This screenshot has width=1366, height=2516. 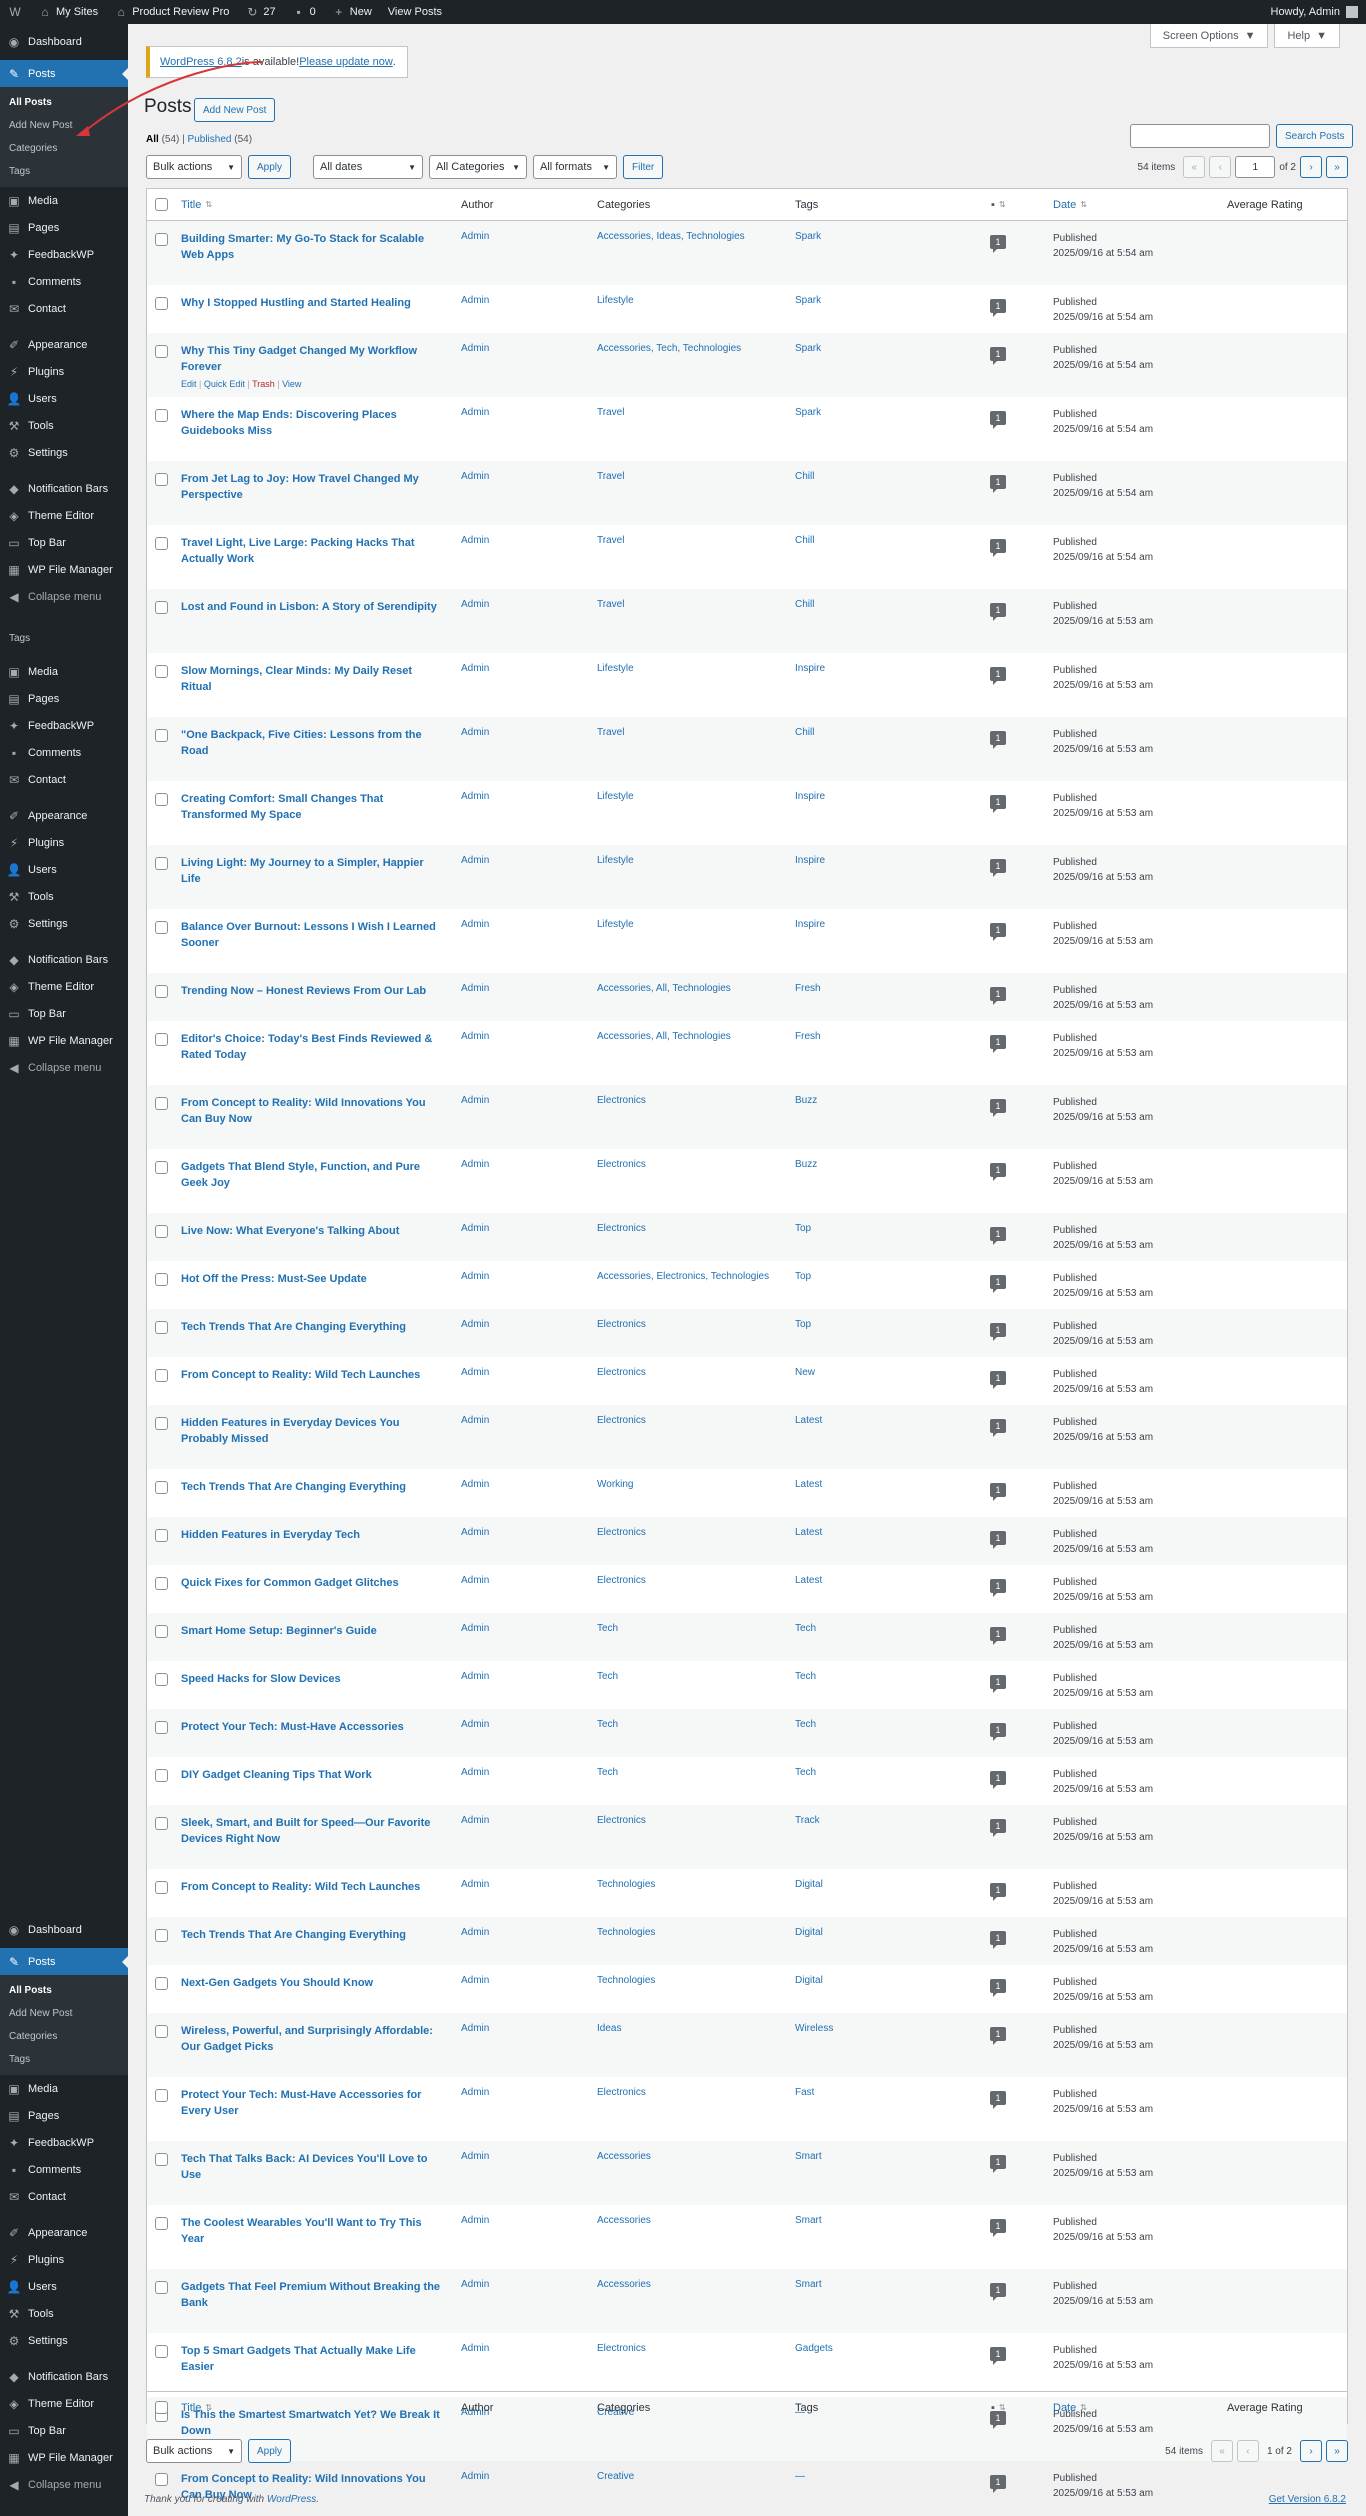 What do you see at coordinates (610, 540) in the screenshot?
I see `categories-links: Travel` at bounding box center [610, 540].